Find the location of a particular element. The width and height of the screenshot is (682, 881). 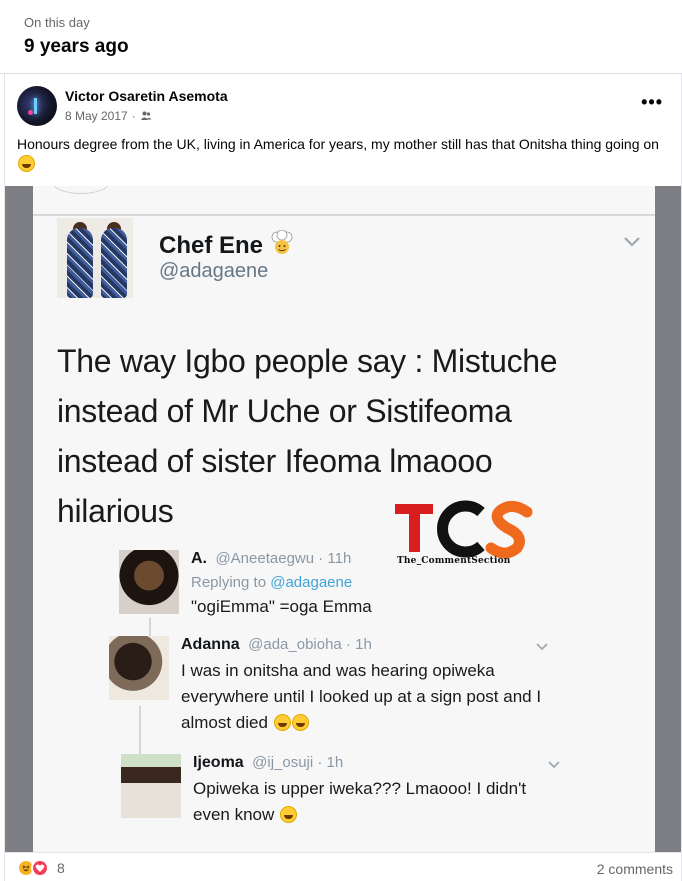

author-name: Victor Osaretin Asemota is located at coordinates (146, 96).